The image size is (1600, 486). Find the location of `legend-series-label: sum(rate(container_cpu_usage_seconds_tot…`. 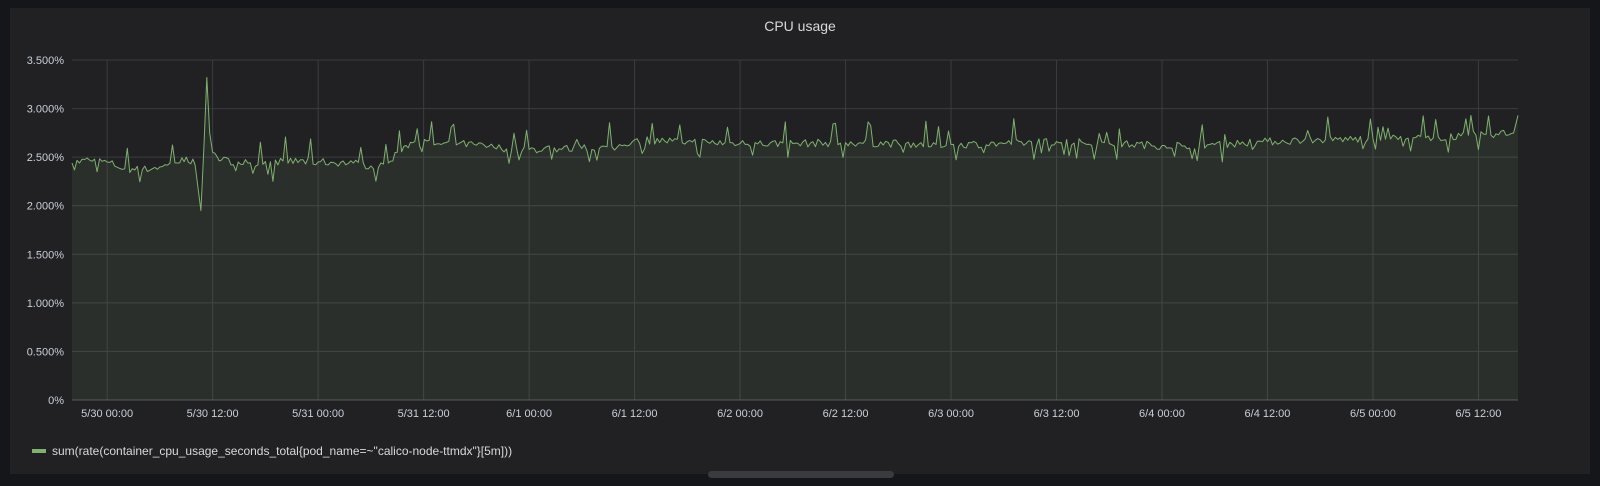

legend-series-label: sum(rate(container_cpu_usage_seconds_tot… is located at coordinates (282, 451).